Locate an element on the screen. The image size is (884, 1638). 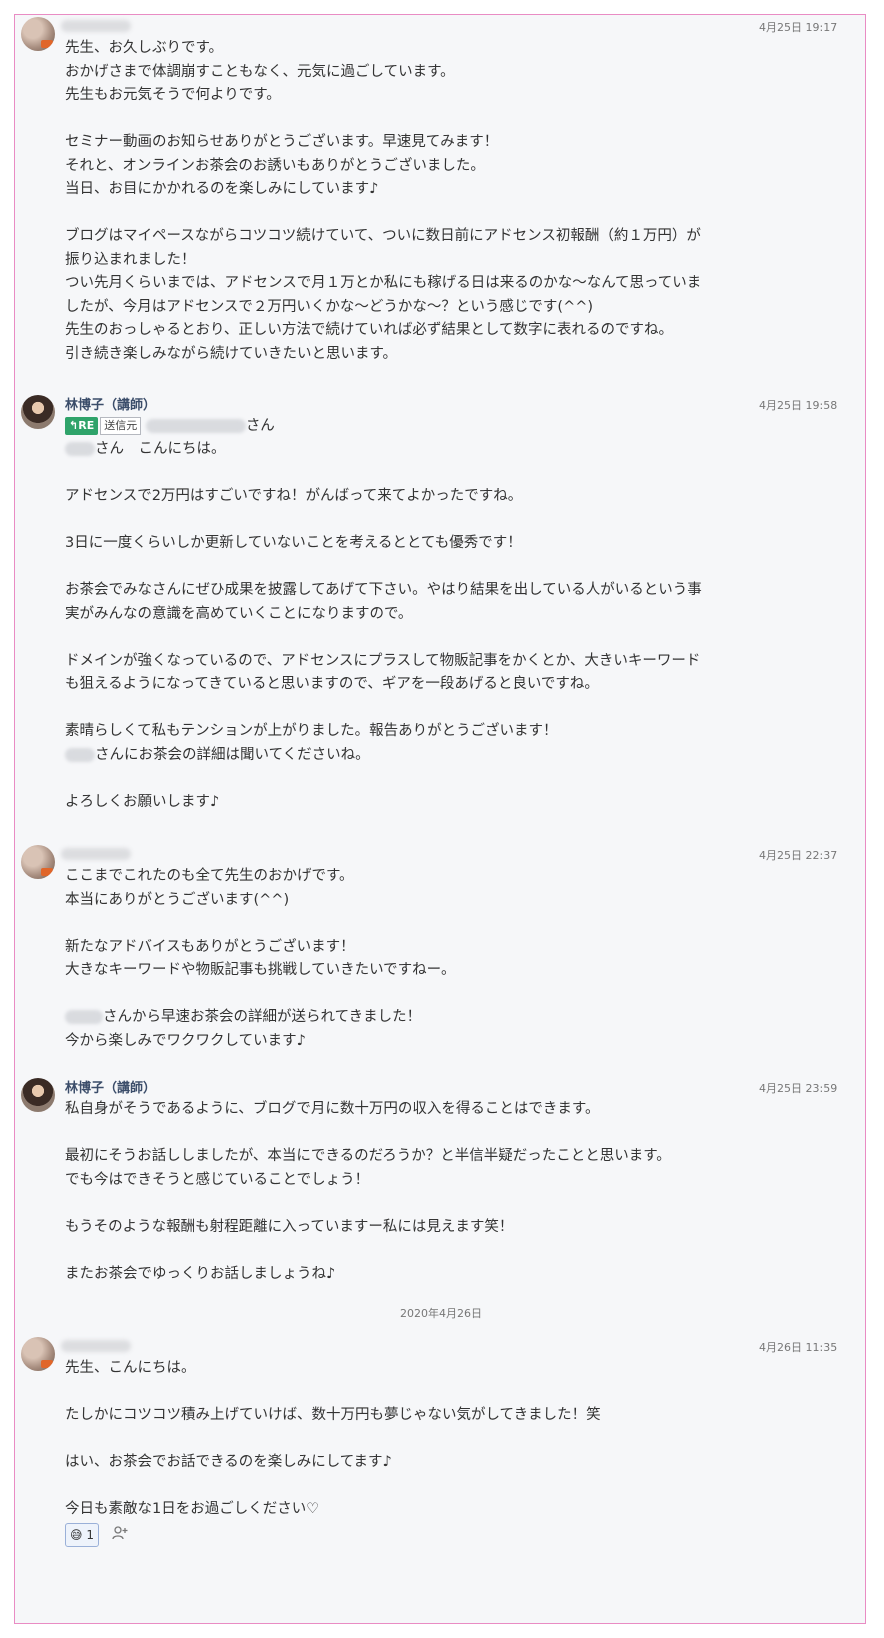
reply-badge: ↰RE is located at coordinates (82, 426).